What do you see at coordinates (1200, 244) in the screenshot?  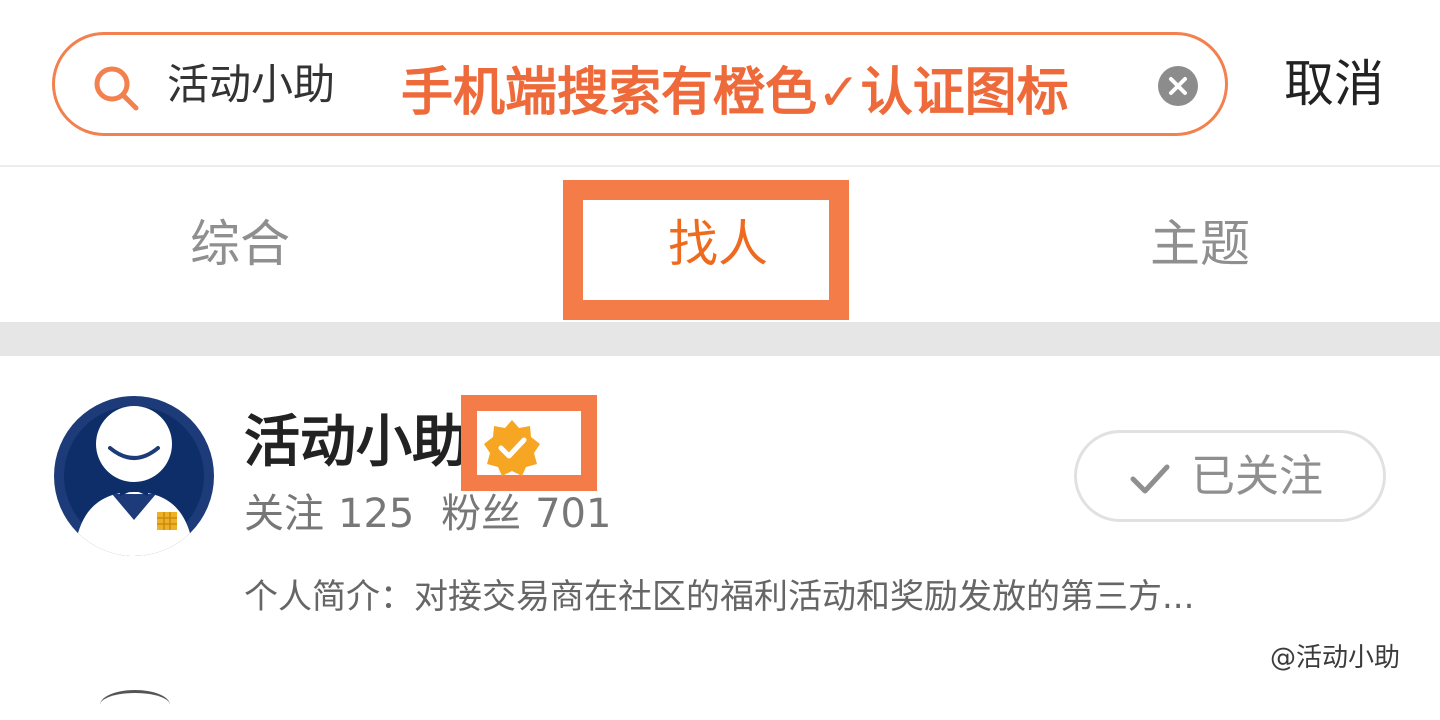 I see `tab-topics: 主题` at bounding box center [1200, 244].